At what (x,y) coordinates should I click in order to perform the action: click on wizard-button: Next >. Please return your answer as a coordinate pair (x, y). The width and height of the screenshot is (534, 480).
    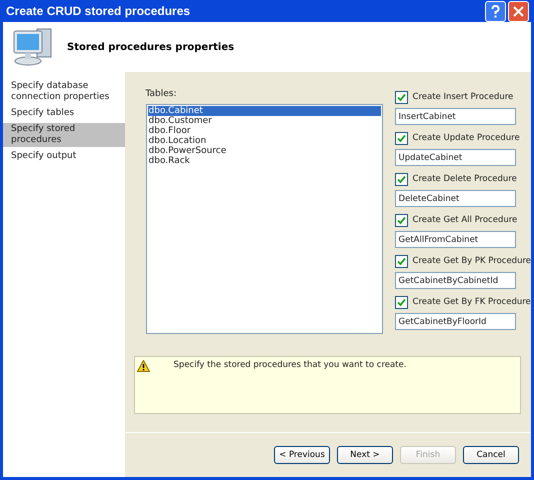
    Looking at the image, I should click on (365, 455).